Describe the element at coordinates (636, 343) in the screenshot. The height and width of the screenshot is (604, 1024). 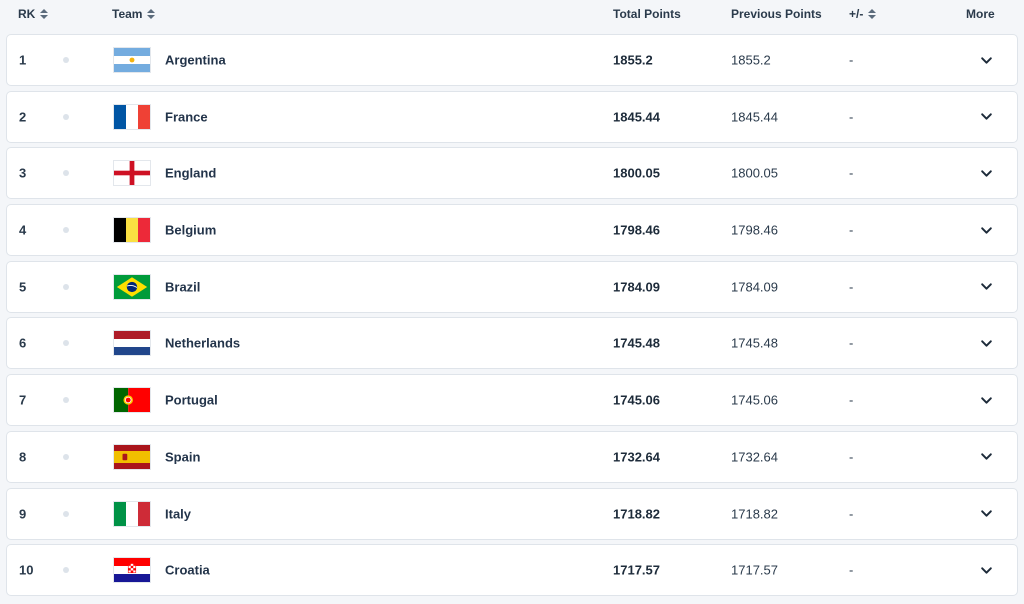
I see `total-points-value: 1745.48` at that location.